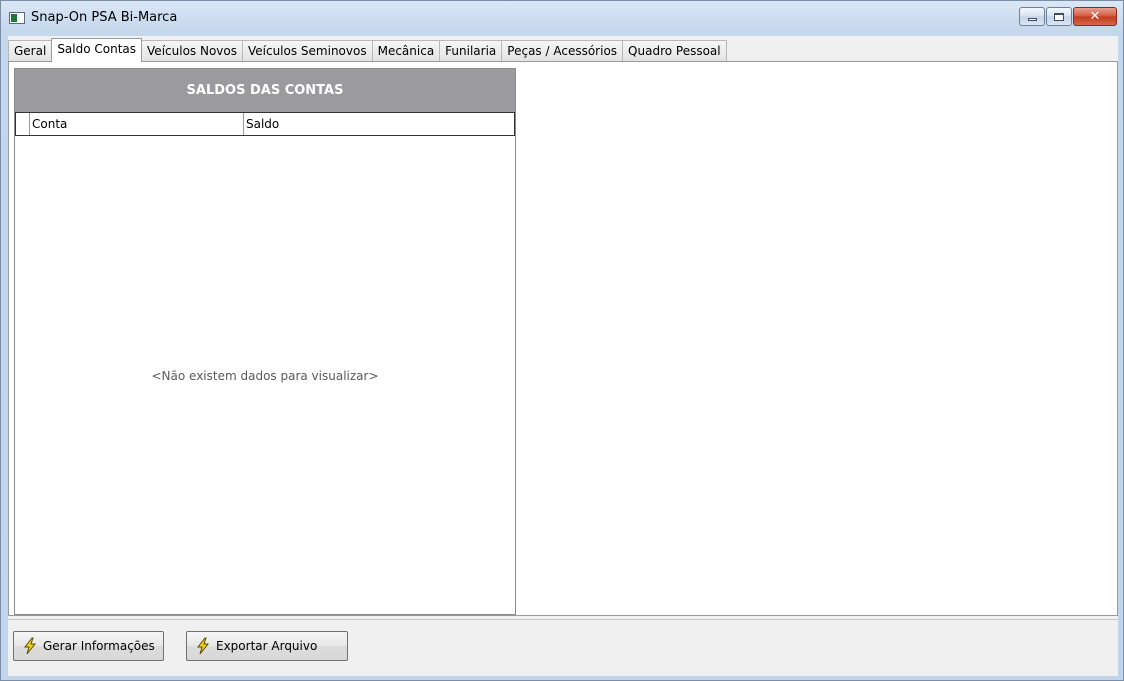 The height and width of the screenshot is (681, 1124). Describe the element at coordinates (192, 50) in the screenshot. I see `tab-veiculos-novos: Veículos Novos` at that location.